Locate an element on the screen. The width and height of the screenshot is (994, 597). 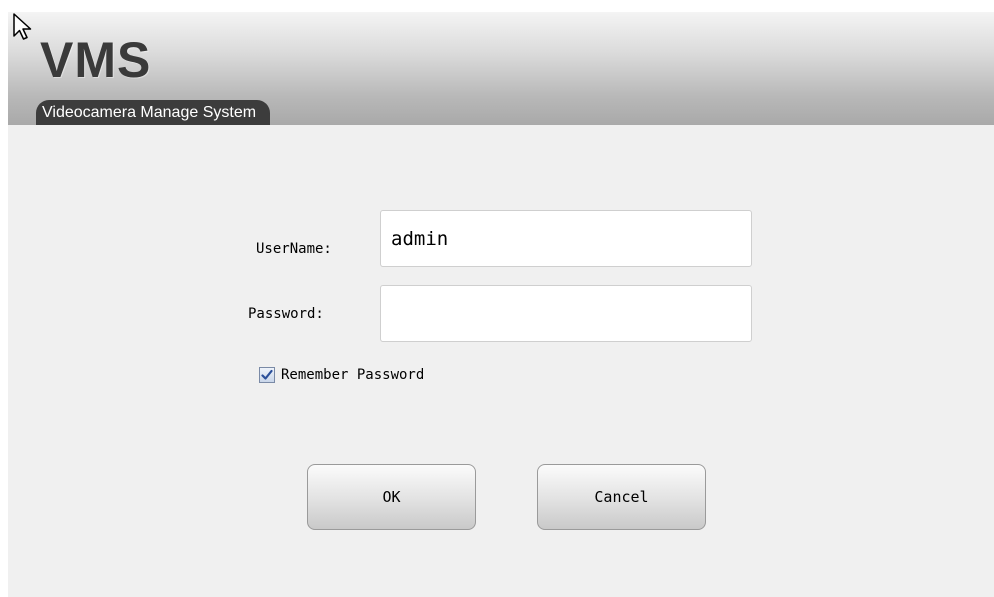
checkmark-icon is located at coordinates (267, 374).